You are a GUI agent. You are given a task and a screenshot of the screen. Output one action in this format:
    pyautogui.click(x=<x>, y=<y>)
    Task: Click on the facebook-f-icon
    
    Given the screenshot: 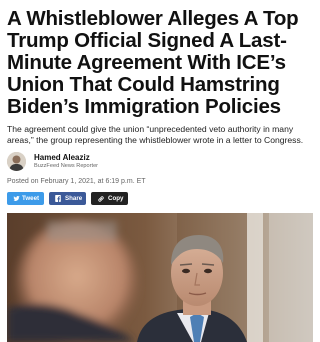 What is the action you would take?
    pyautogui.click(x=58, y=199)
    